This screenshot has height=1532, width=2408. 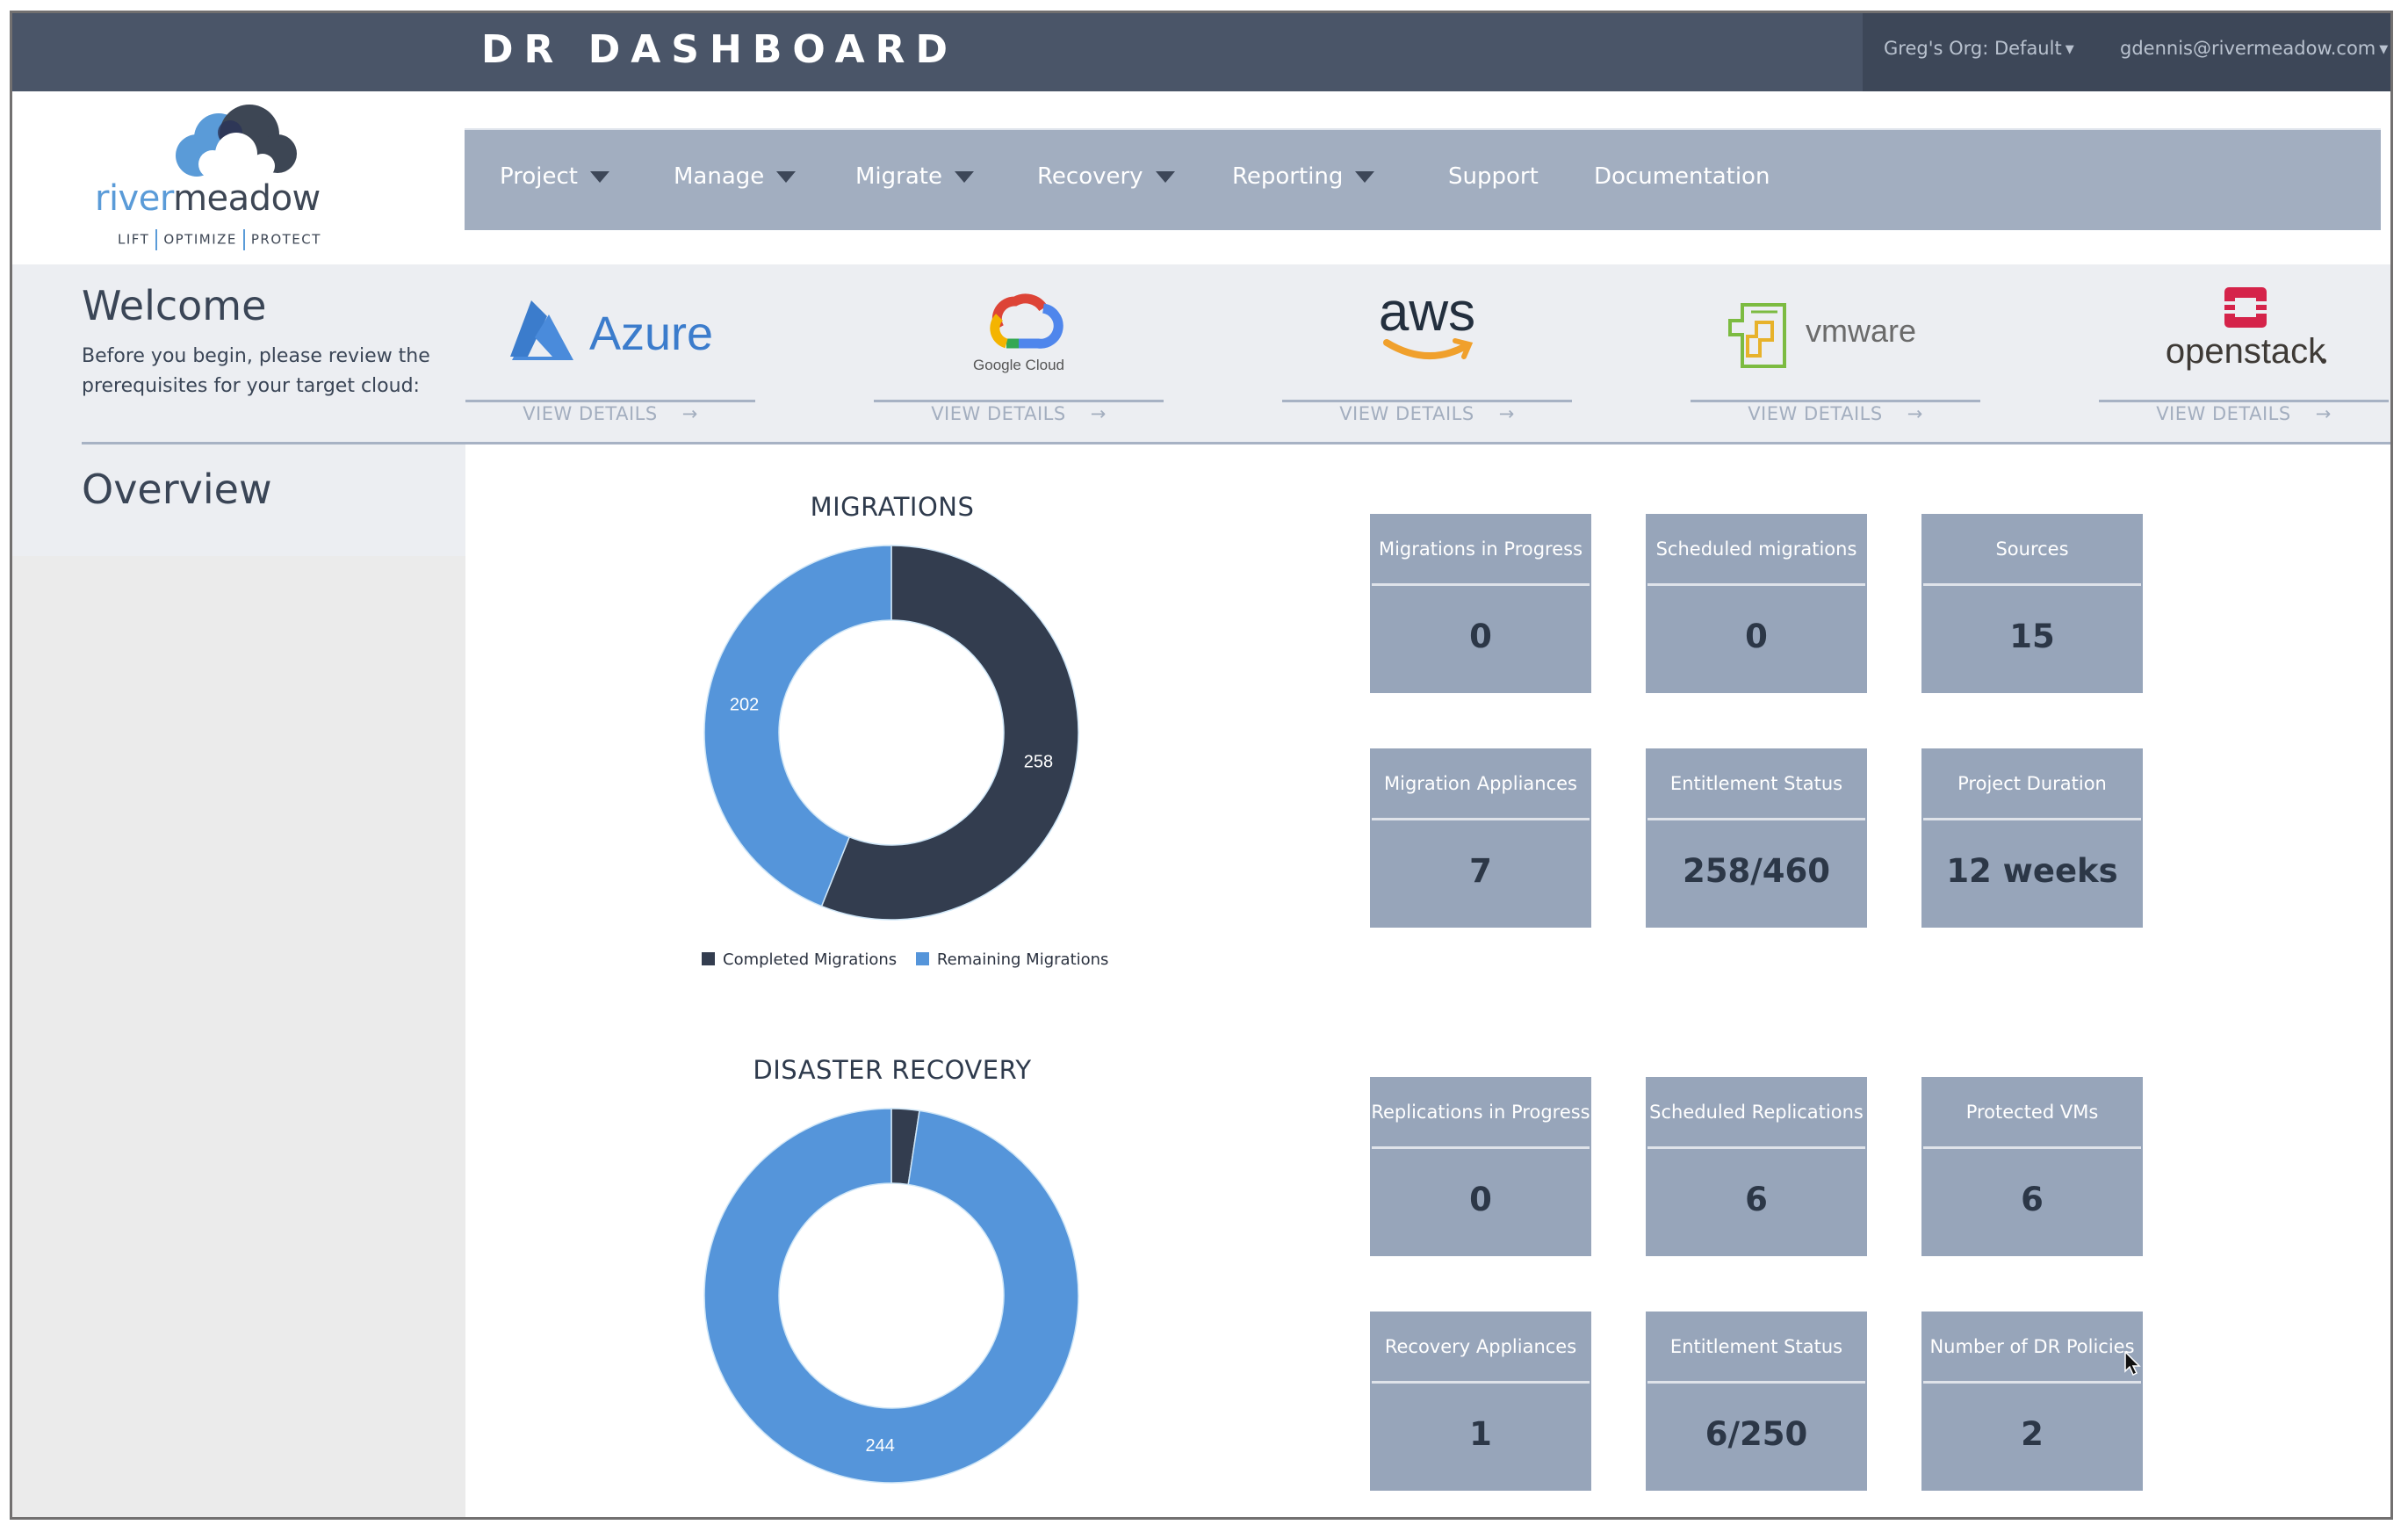 What do you see at coordinates (1019, 413) in the screenshot?
I see `view-details-google-link: VIEW DETAILS →` at bounding box center [1019, 413].